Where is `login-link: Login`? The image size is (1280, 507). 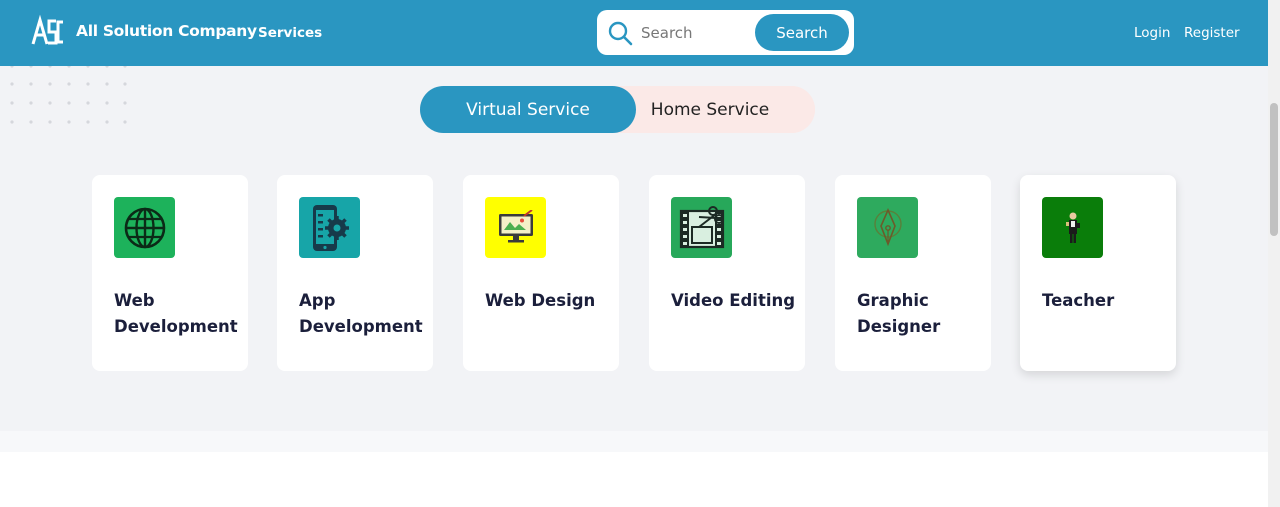
login-link: Login is located at coordinates (1152, 33).